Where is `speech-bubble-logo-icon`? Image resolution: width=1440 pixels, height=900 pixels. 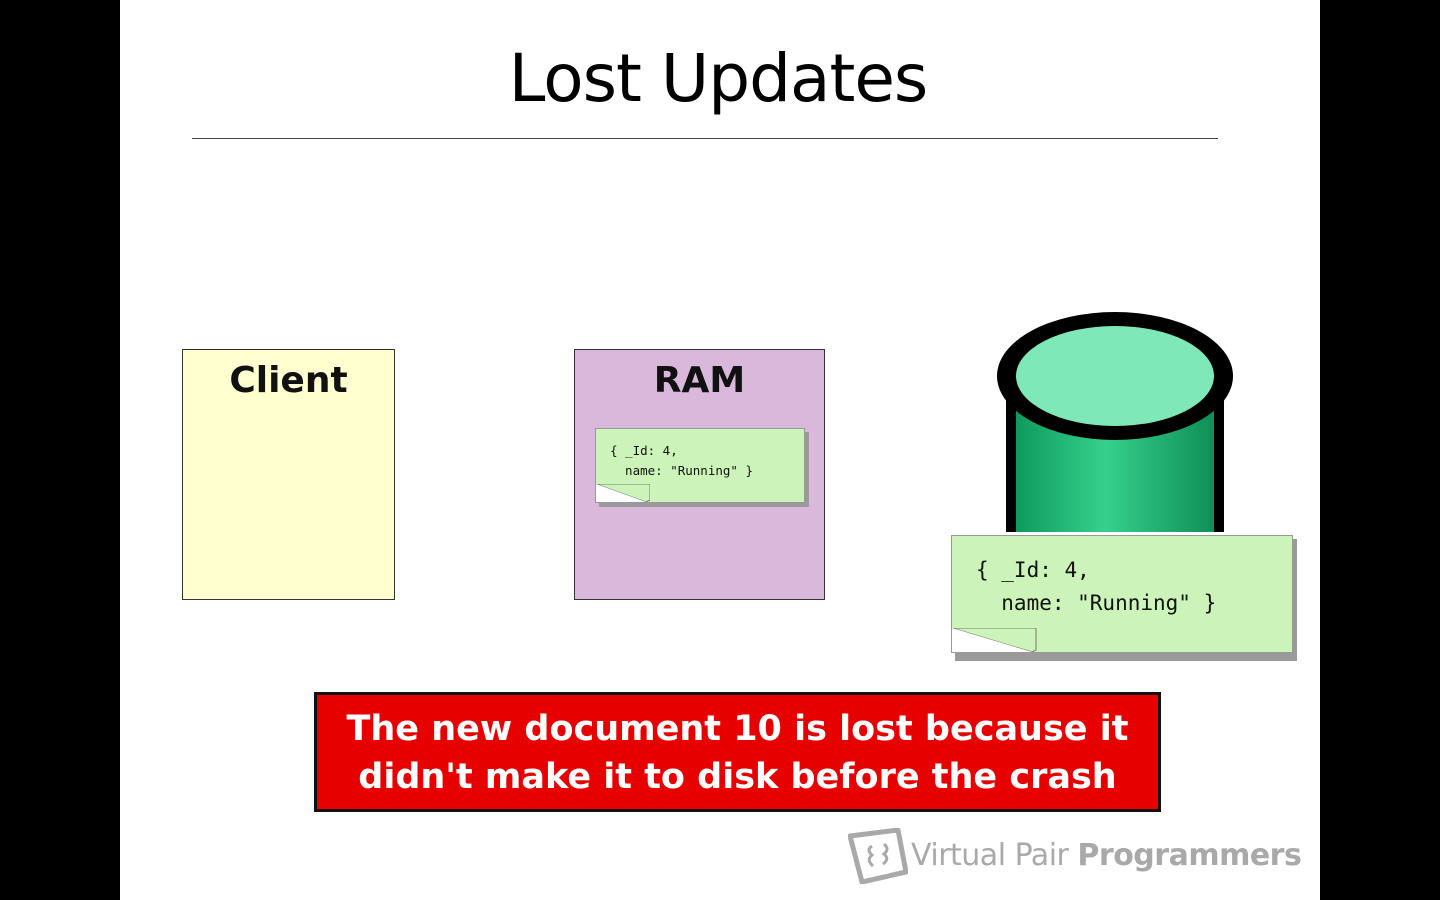
speech-bubble-logo-icon is located at coordinates (878, 856).